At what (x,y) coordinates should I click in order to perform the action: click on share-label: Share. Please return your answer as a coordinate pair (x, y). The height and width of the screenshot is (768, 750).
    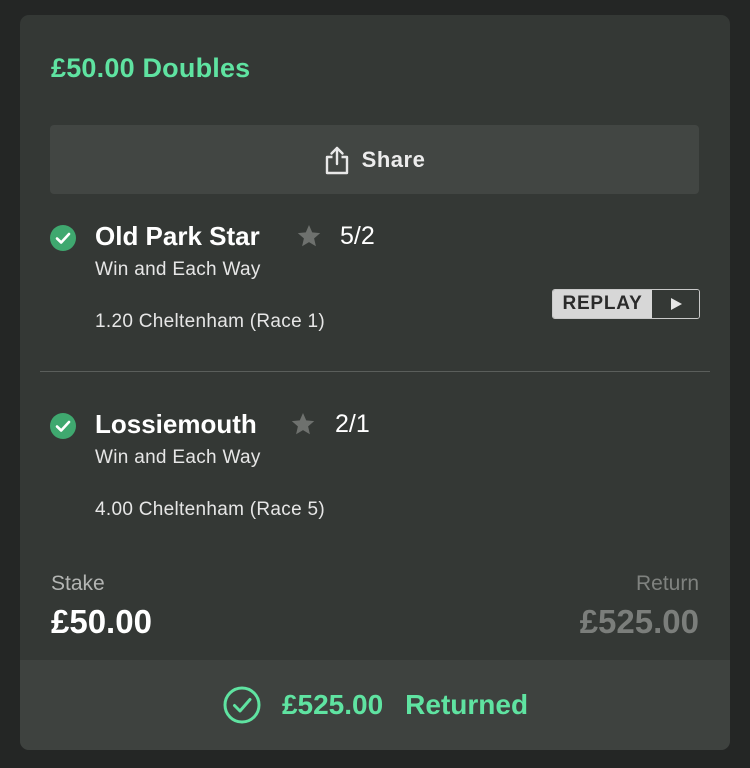
    Looking at the image, I should click on (393, 159).